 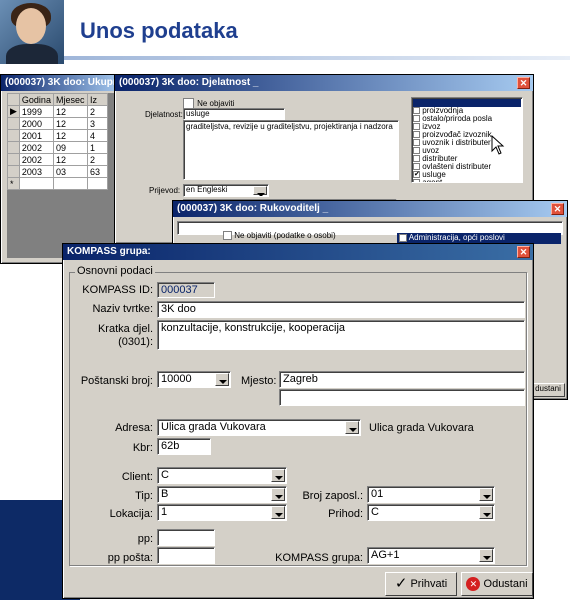 I want to click on tip-label: Tip:, so click(x=144, y=496).